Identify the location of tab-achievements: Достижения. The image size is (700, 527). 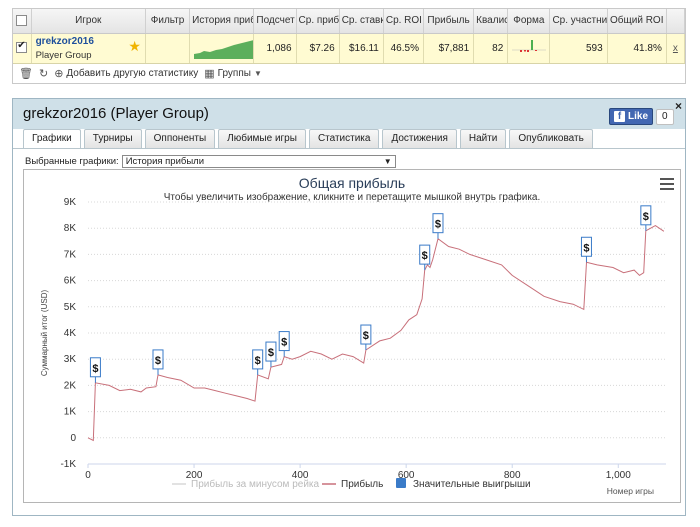
(419, 138).